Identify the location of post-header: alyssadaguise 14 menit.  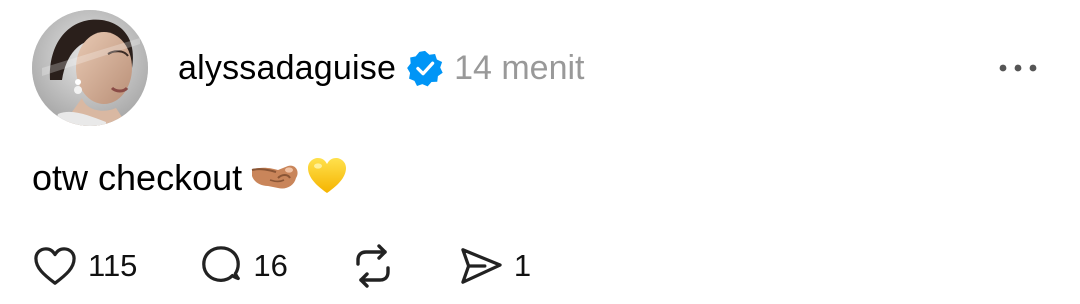
(381, 68).